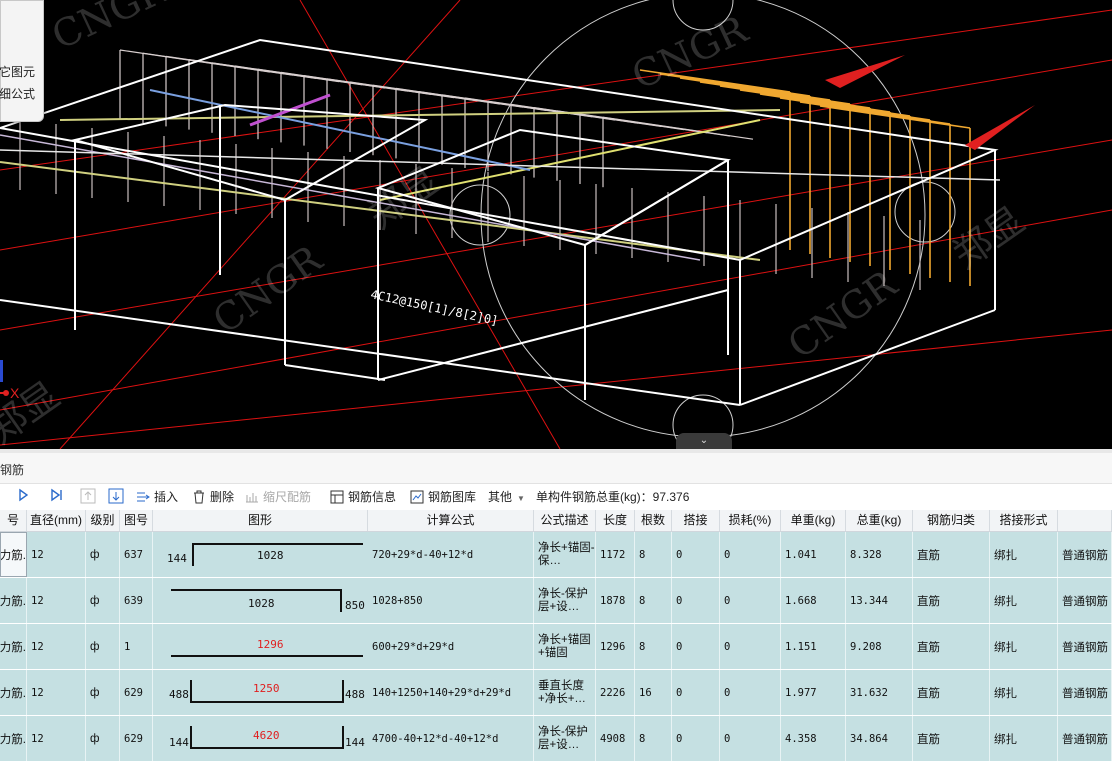  Describe the element at coordinates (116, 497) in the screenshot. I see `move-down-icon` at that location.